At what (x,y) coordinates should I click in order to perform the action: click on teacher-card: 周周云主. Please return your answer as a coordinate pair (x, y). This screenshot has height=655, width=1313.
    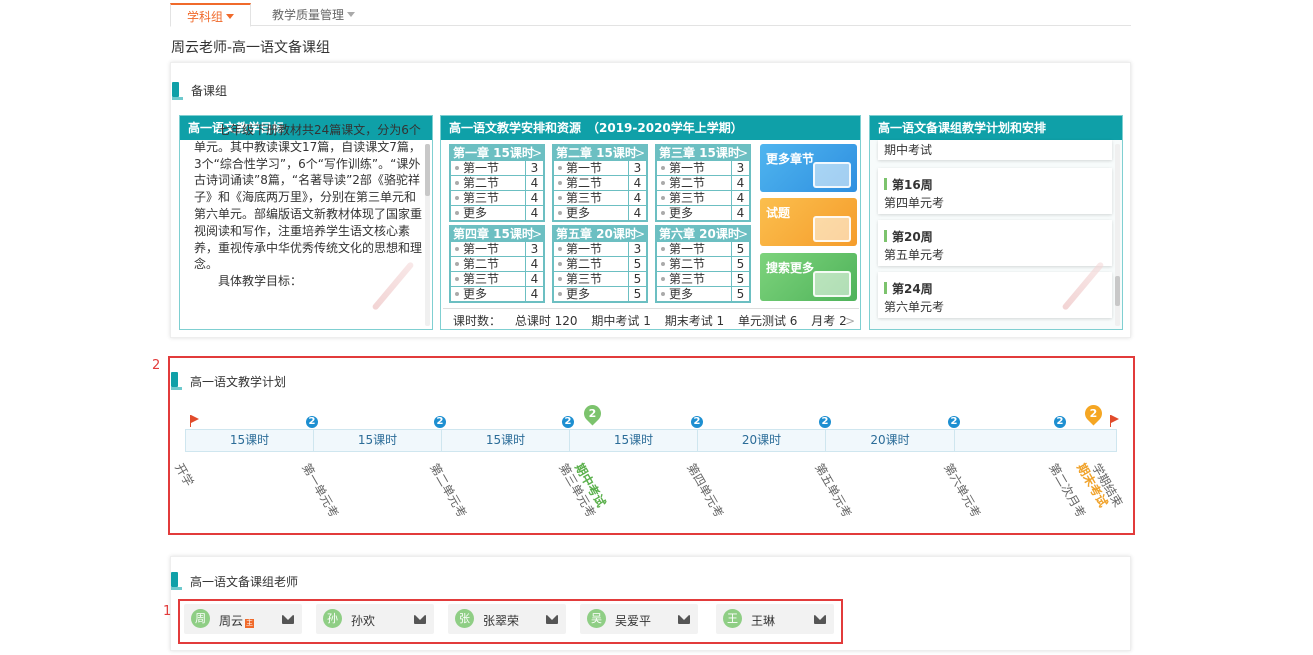
    Looking at the image, I should click on (243, 619).